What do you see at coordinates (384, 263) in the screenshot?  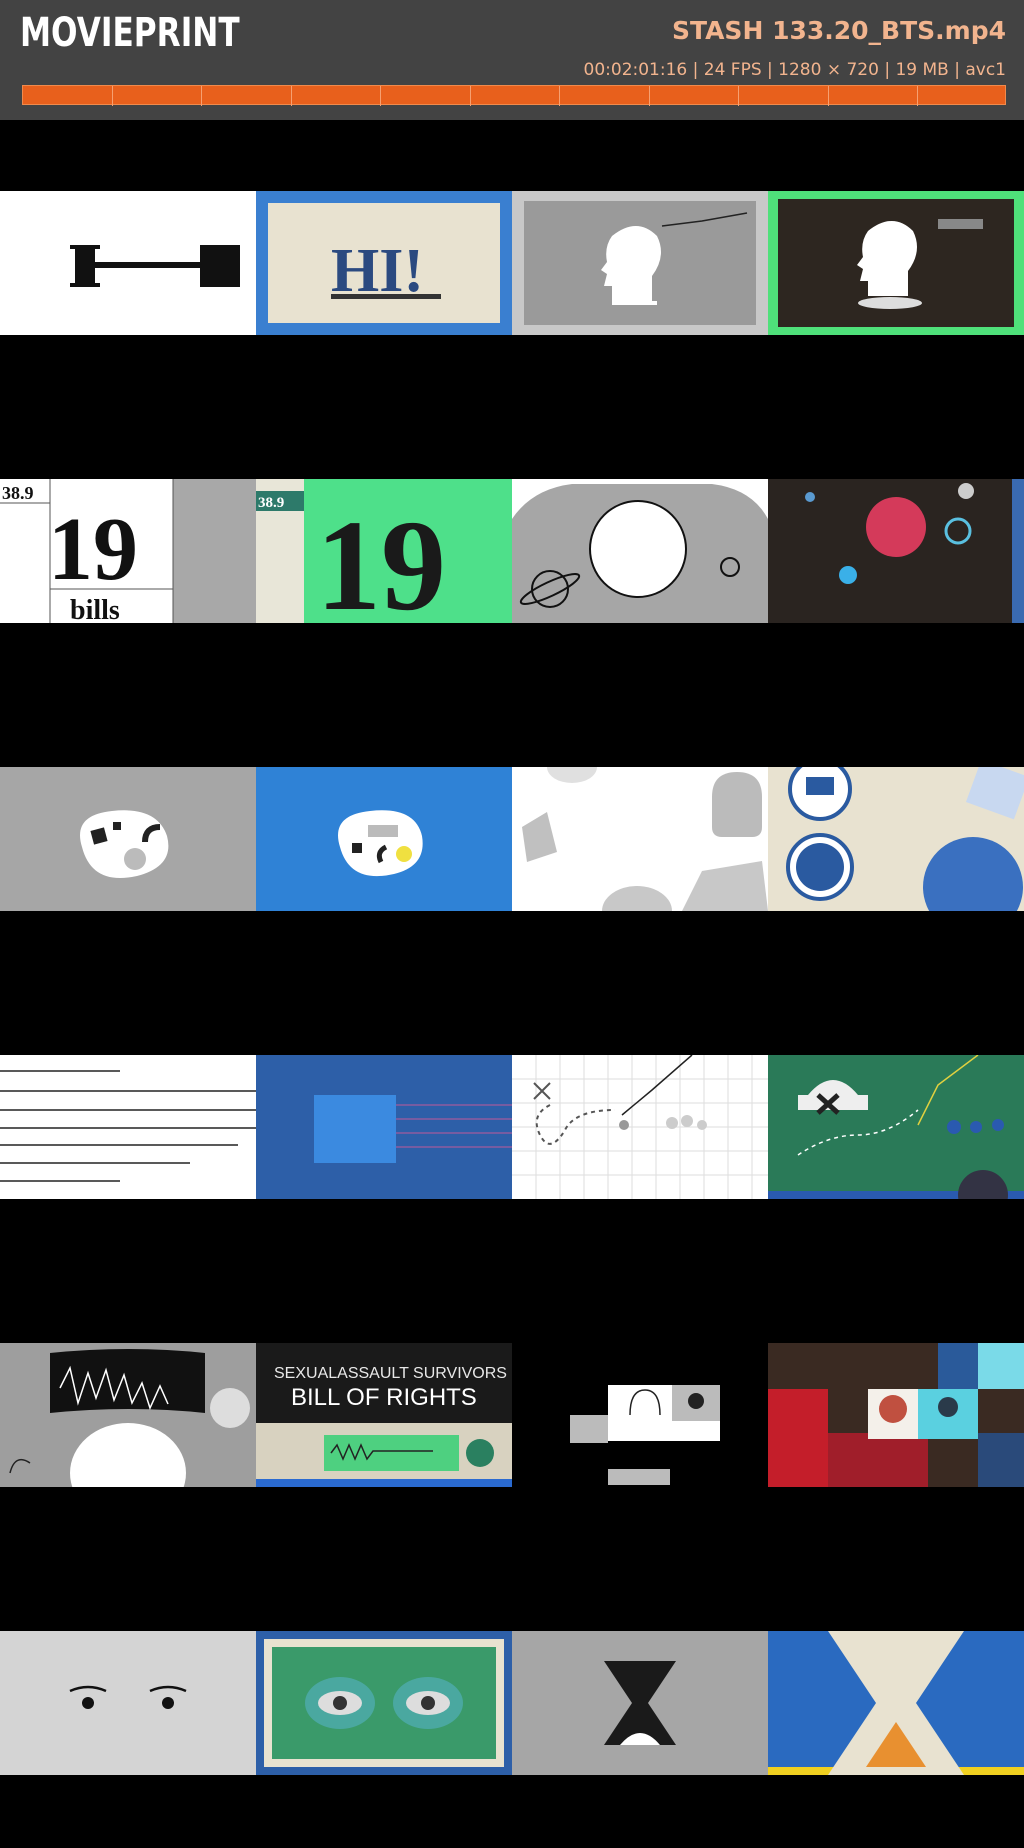 I see `thumbnail-frame: HI!` at bounding box center [384, 263].